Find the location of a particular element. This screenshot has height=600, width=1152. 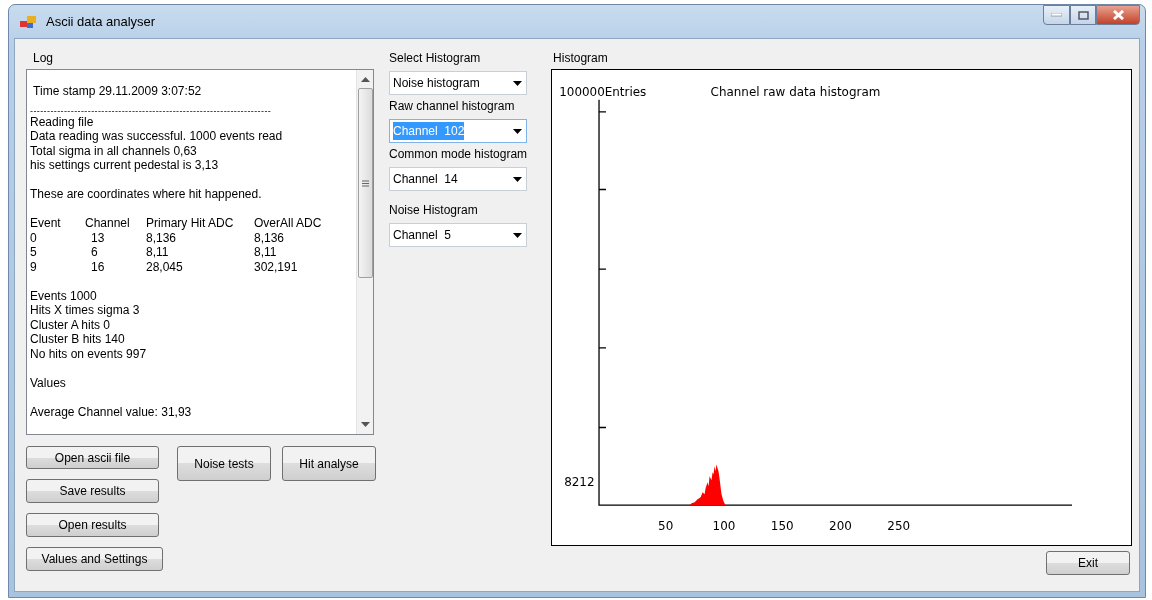

close-icon is located at coordinates (1118, 15).